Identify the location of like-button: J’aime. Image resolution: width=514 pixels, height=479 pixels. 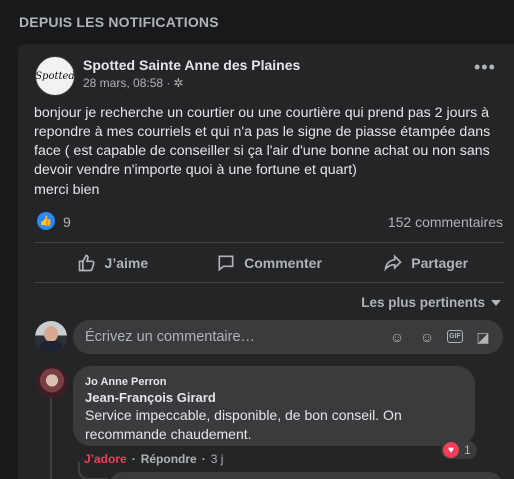
(112, 263).